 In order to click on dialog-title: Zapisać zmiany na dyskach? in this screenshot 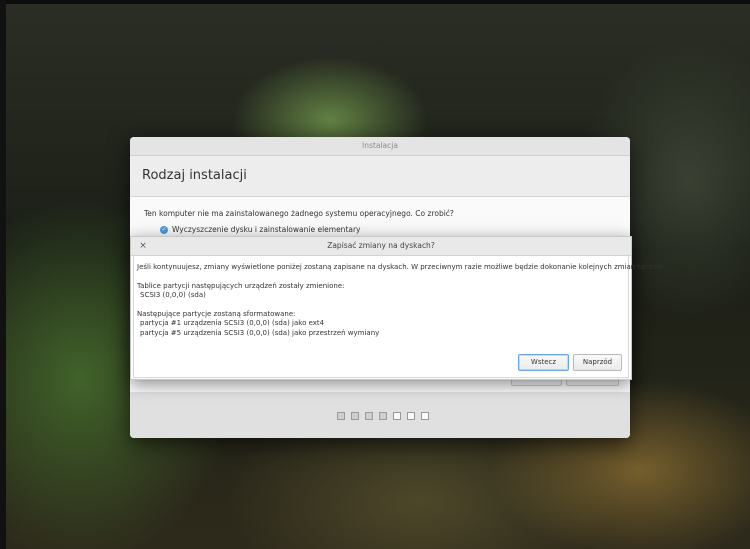, I will do `click(381, 245)`.